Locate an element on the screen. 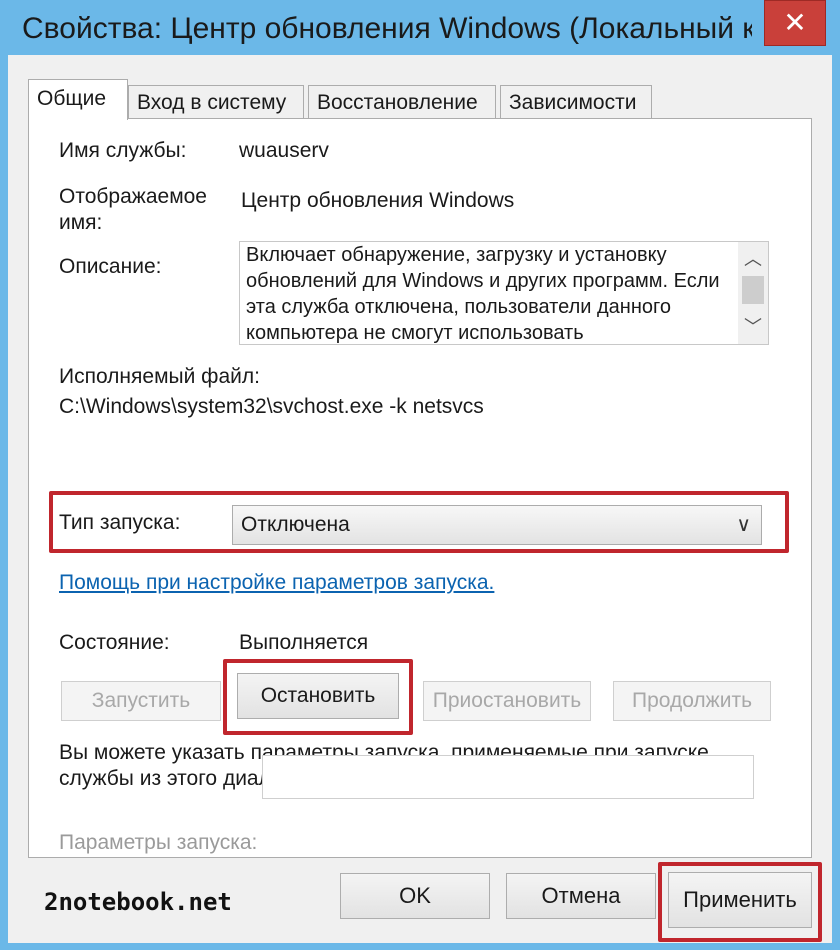  scroll-thumb is located at coordinates (753, 290).